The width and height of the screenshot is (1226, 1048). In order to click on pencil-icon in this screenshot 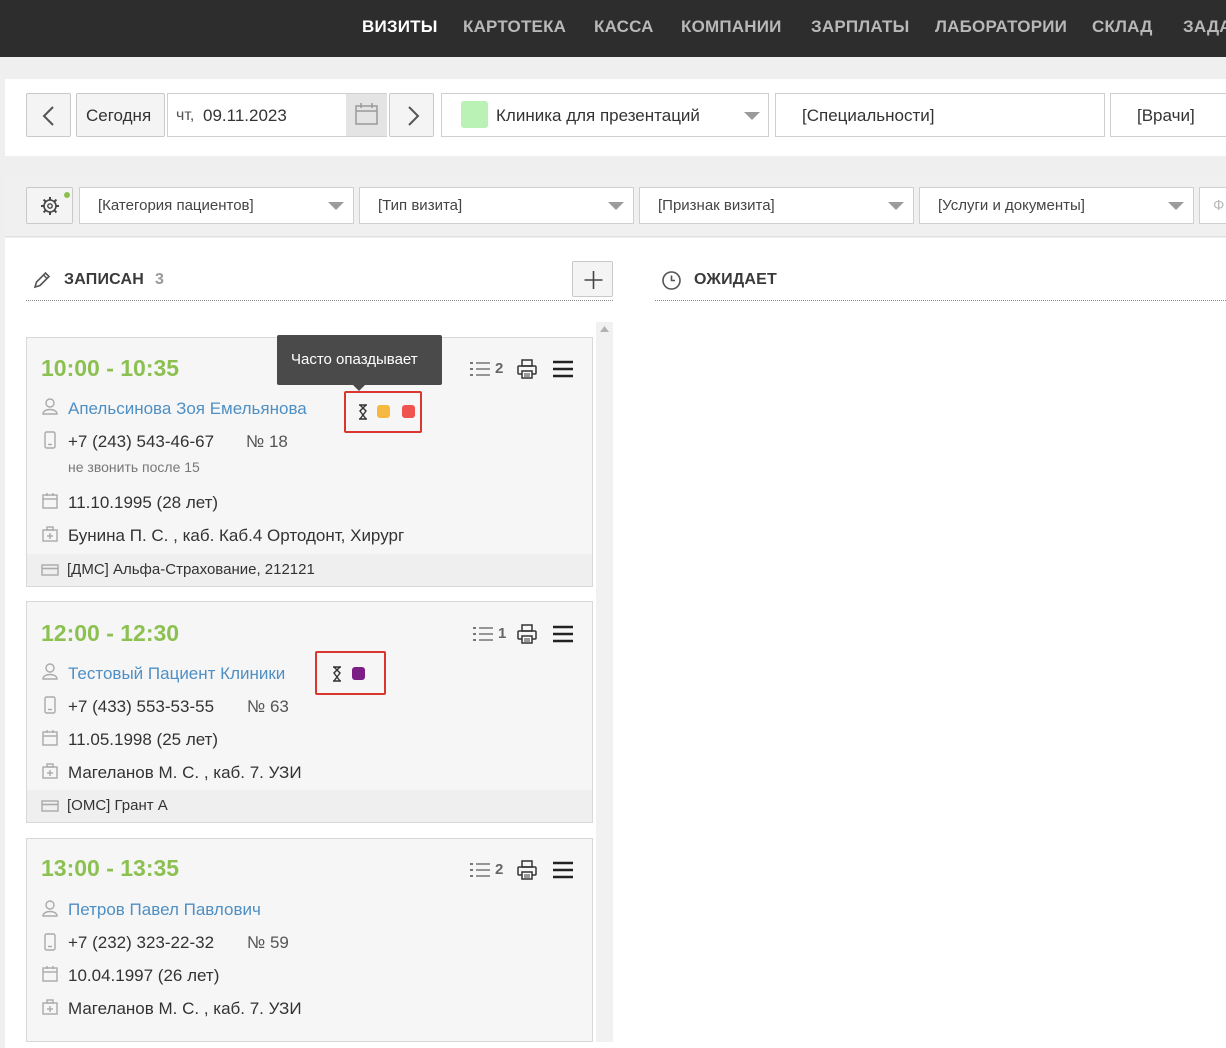, I will do `click(42, 280)`.